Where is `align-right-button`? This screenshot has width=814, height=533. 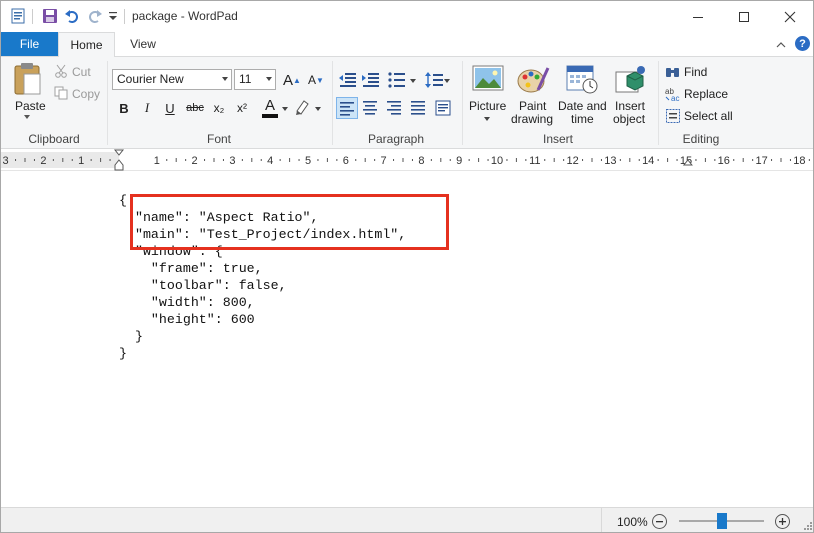
align-right-button is located at coordinates (394, 108).